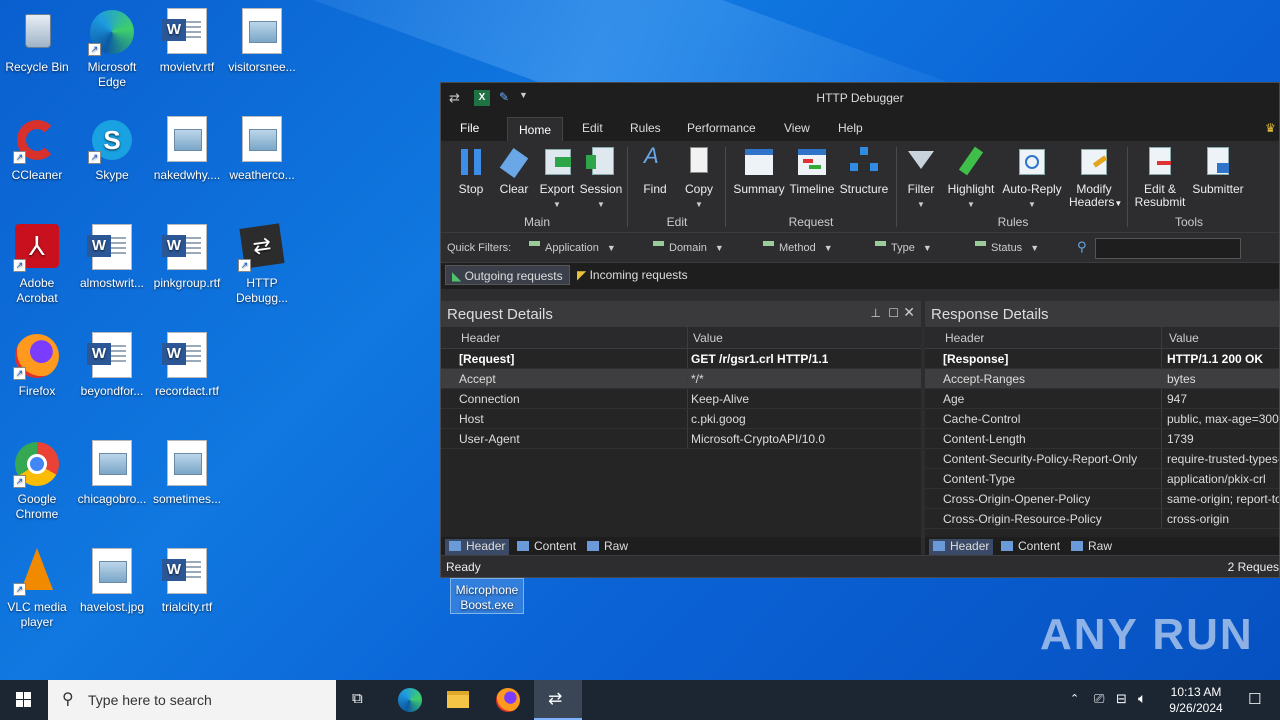 This screenshot has width=1280, height=720. I want to click on desktop-icon-firefox: ↗ Firefox, so click(37, 365).